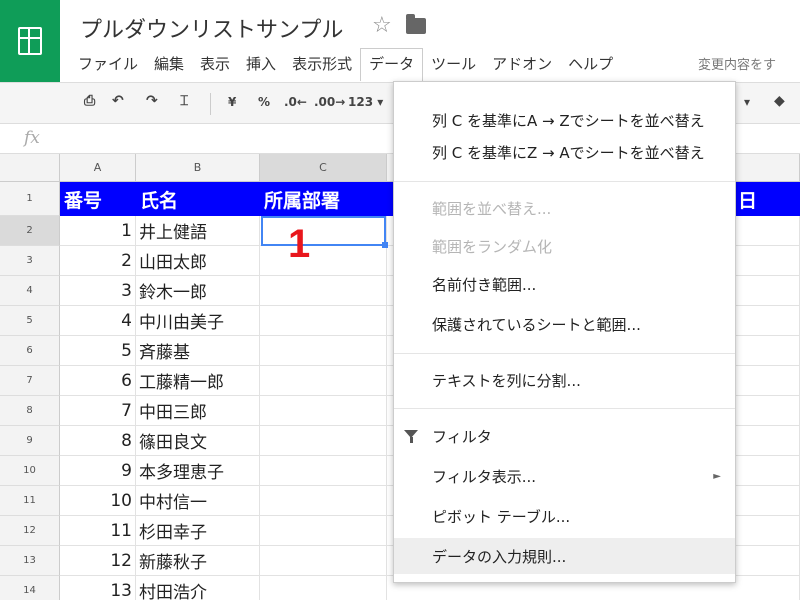 This screenshot has width=800, height=600. I want to click on currency-icon: ¥, so click(232, 102).